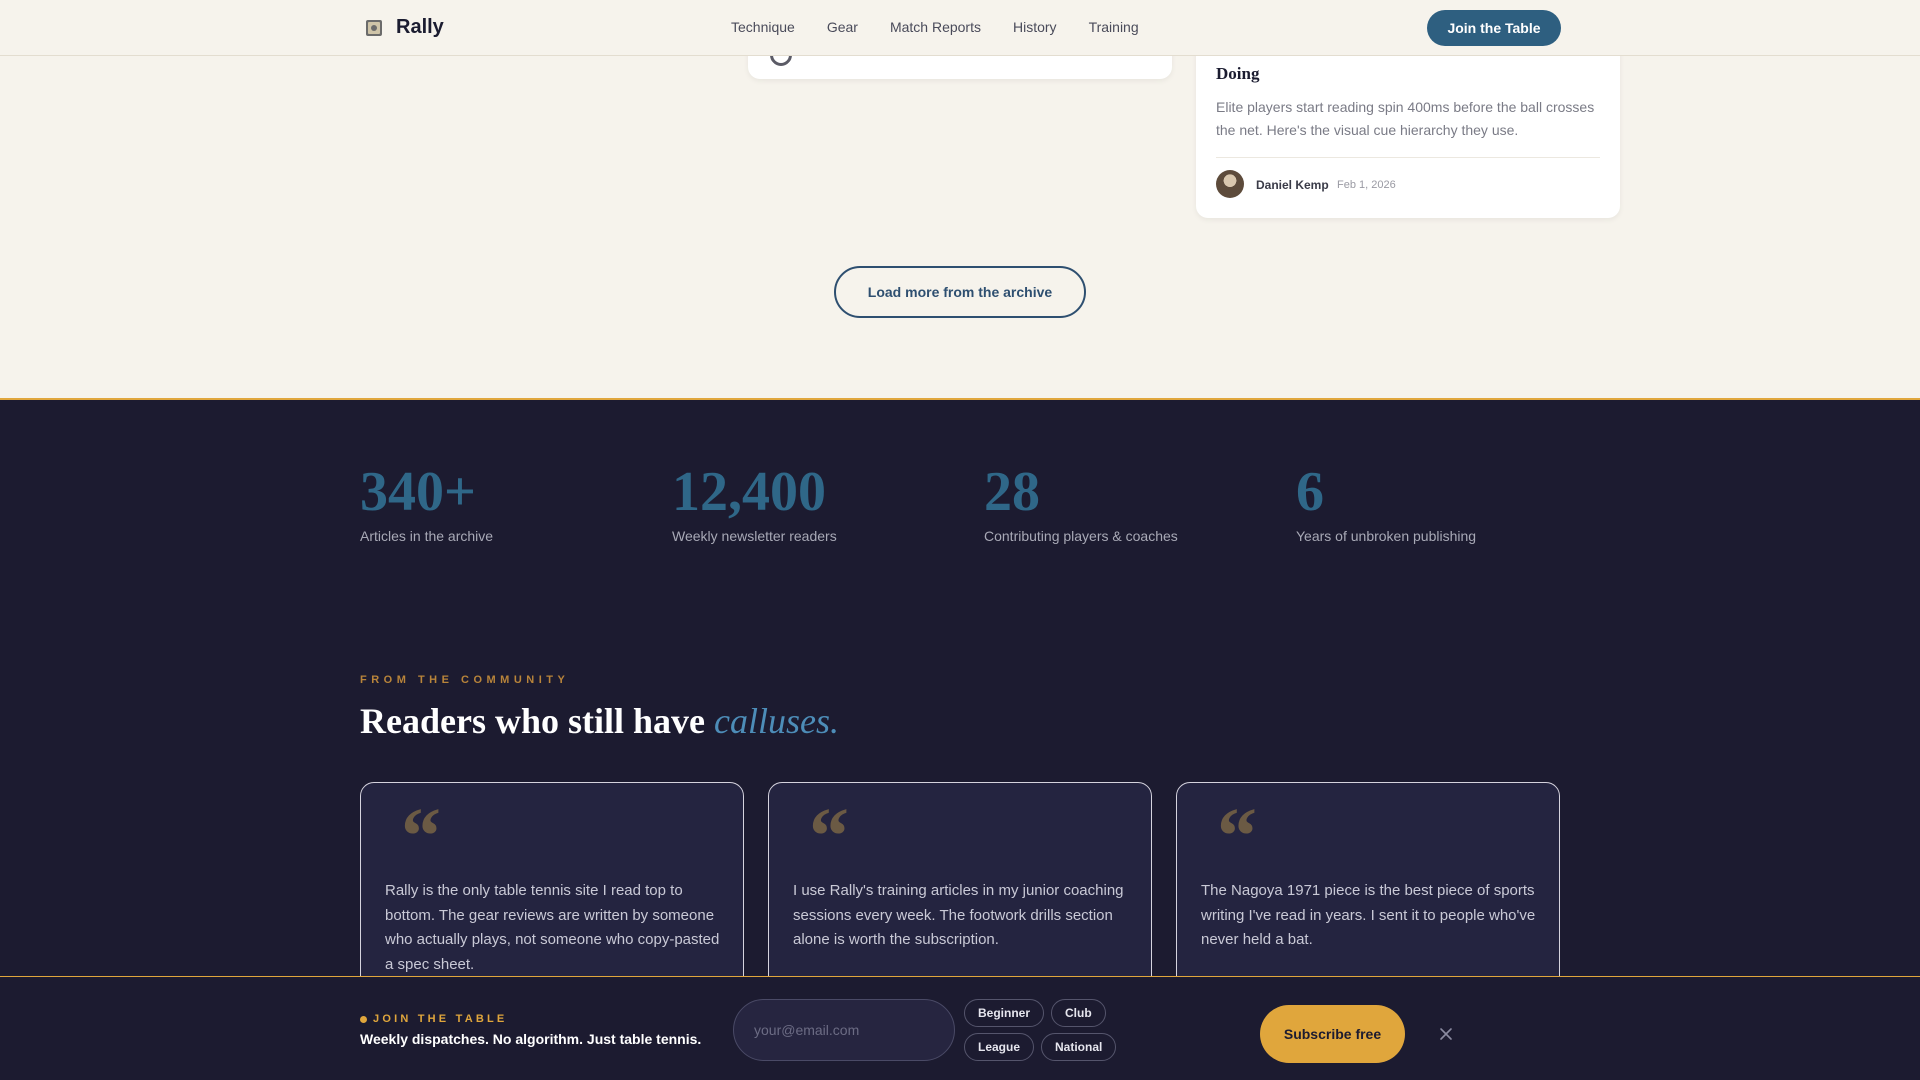 This screenshot has width=1920, height=1080. What do you see at coordinates (1004, 1013) in the screenshot?
I see `chip-beginner: Beginner` at bounding box center [1004, 1013].